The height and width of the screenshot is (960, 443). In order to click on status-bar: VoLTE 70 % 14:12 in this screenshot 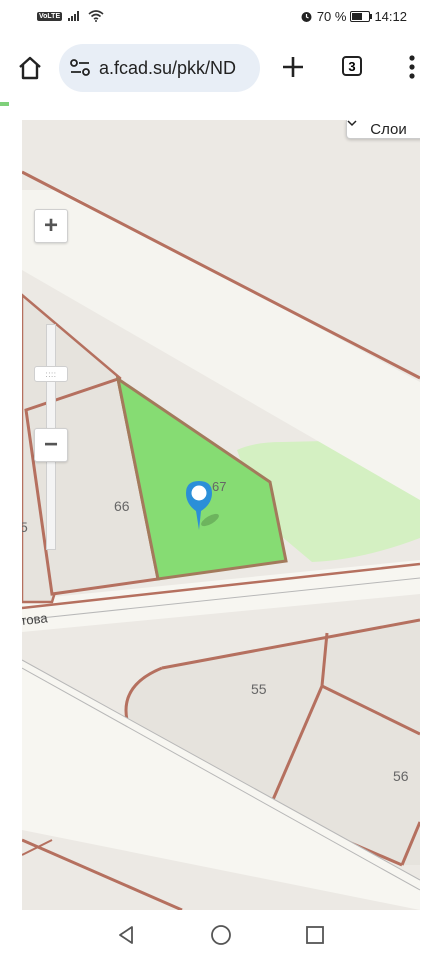, I will do `click(221, 17)`.